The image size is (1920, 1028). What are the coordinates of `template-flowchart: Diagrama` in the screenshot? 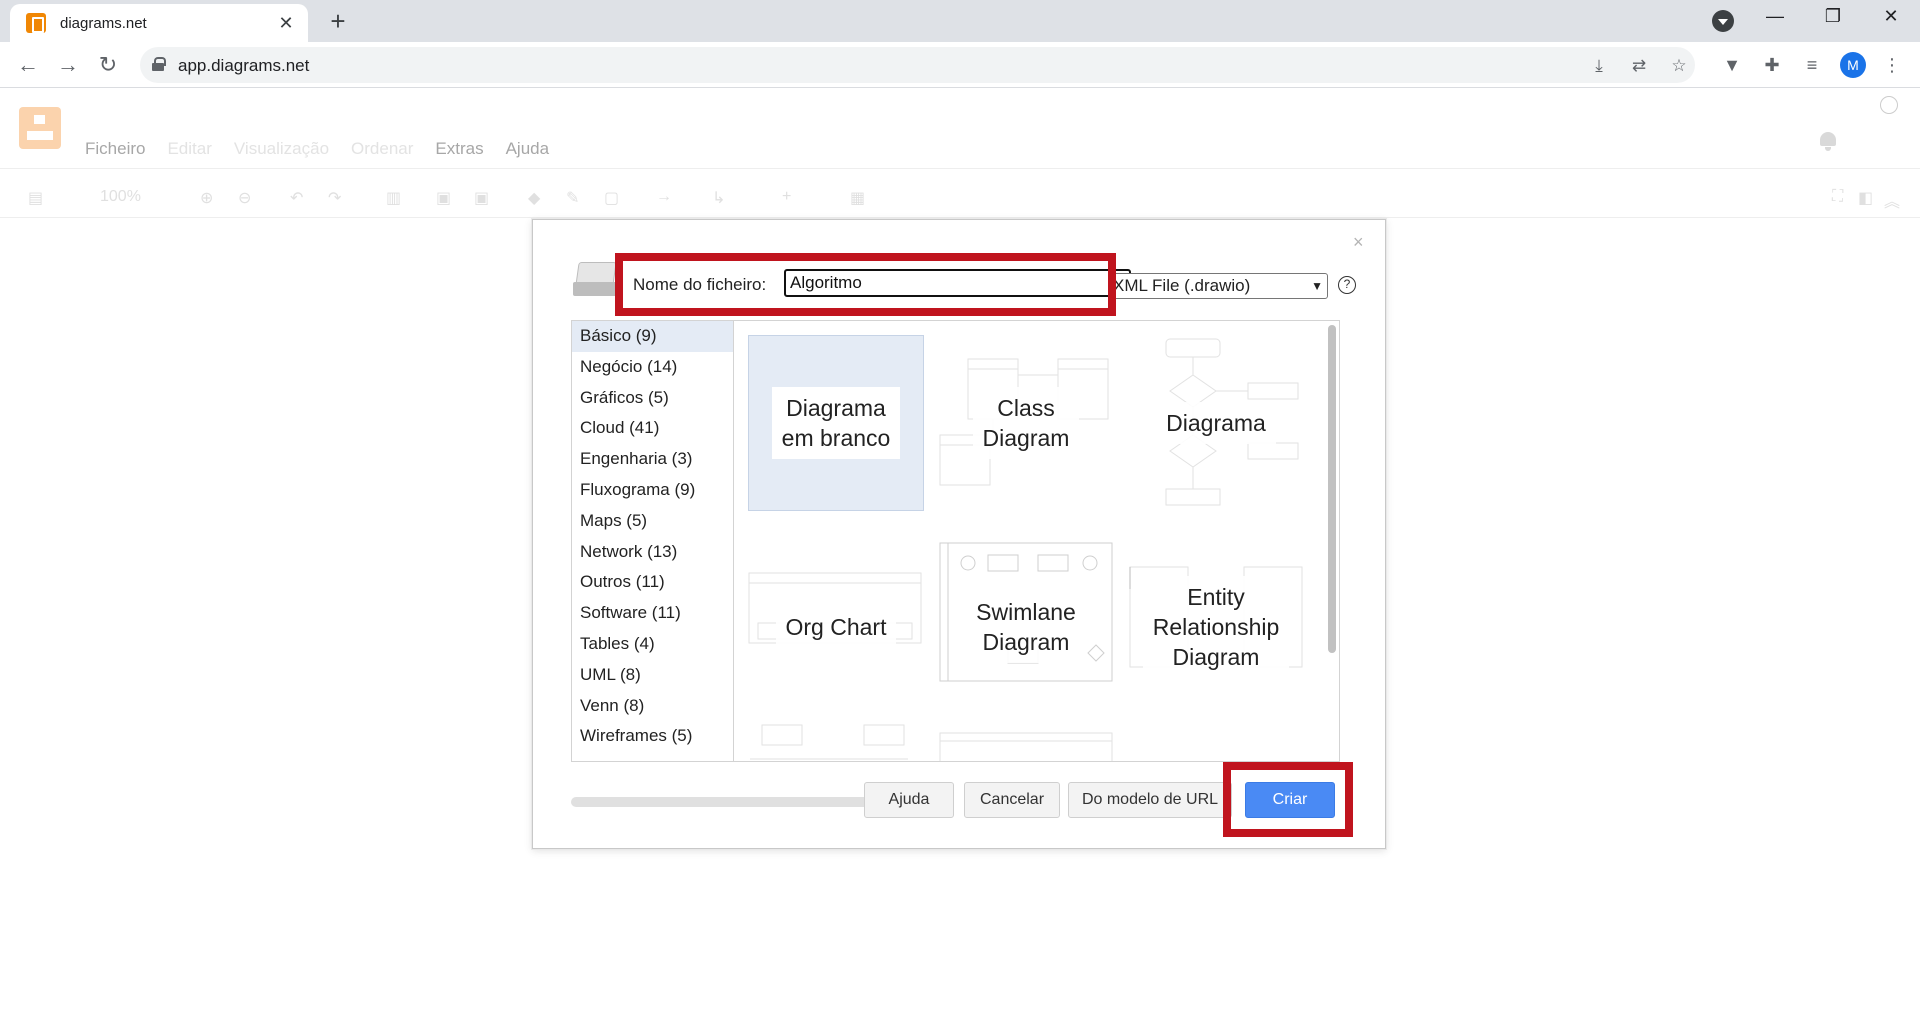 It's located at (1216, 423).